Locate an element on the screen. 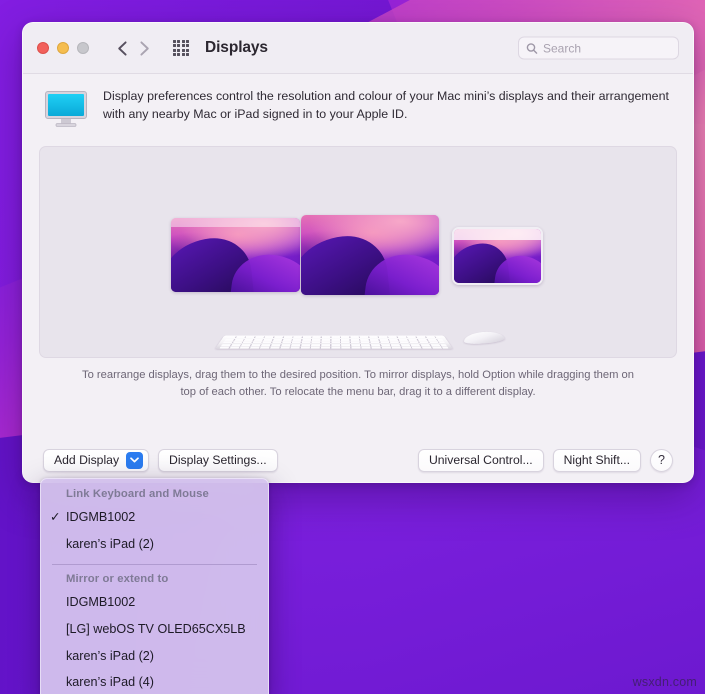 The image size is (705, 694). all-preferences-grid-icon is located at coordinates (181, 48).